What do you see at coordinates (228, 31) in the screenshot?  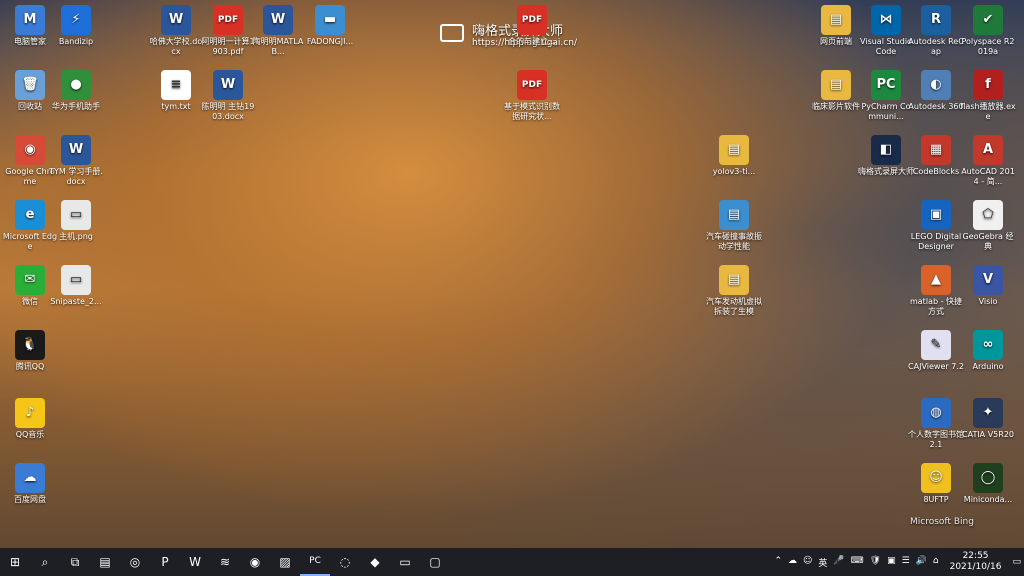 I see `desktop-icon-4: PDF 阿明明一计算1903.pdf` at bounding box center [228, 31].